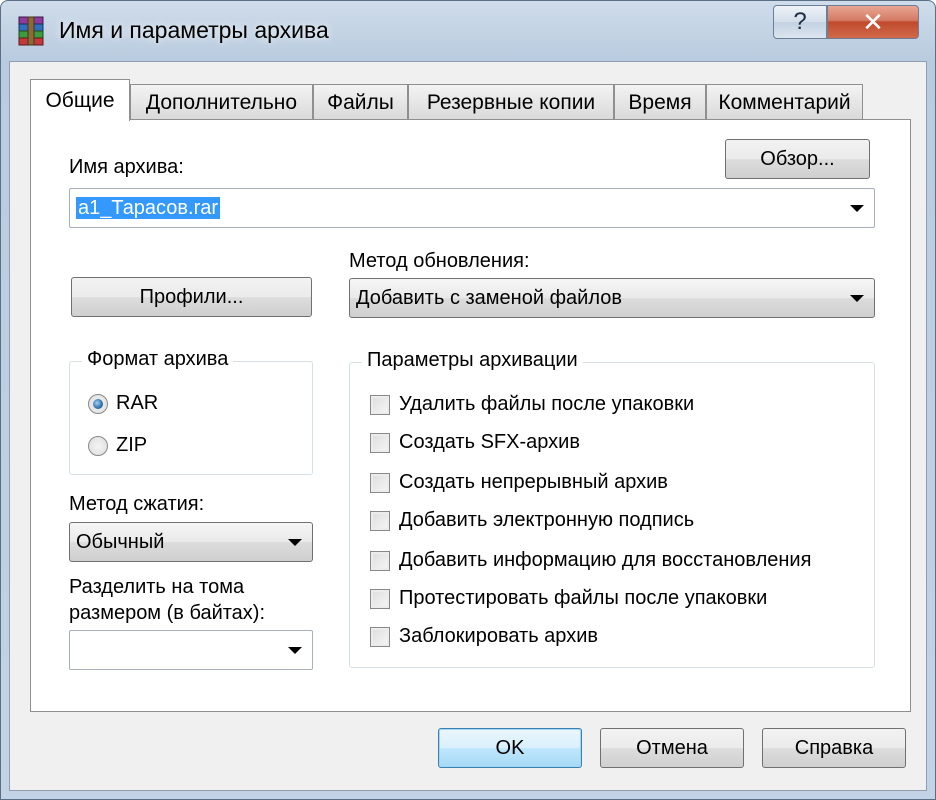  Describe the element at coordinates (672, 748) in the screenshot. I see `cancel-button: Отмена` at that location.